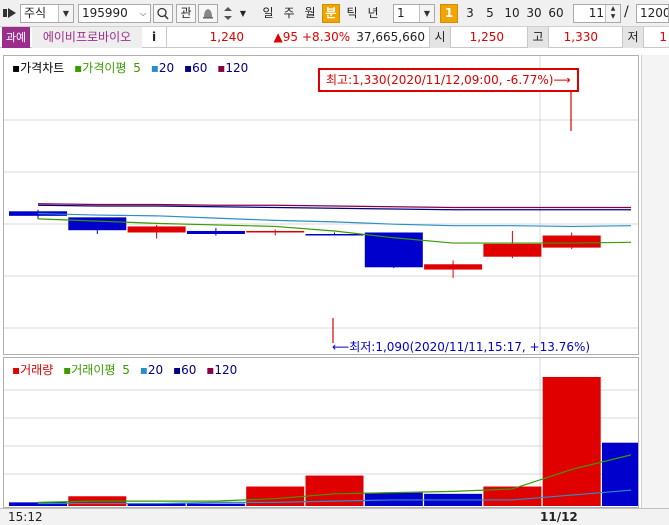  I want to click on tab-minute: 분, so click(331, 13).